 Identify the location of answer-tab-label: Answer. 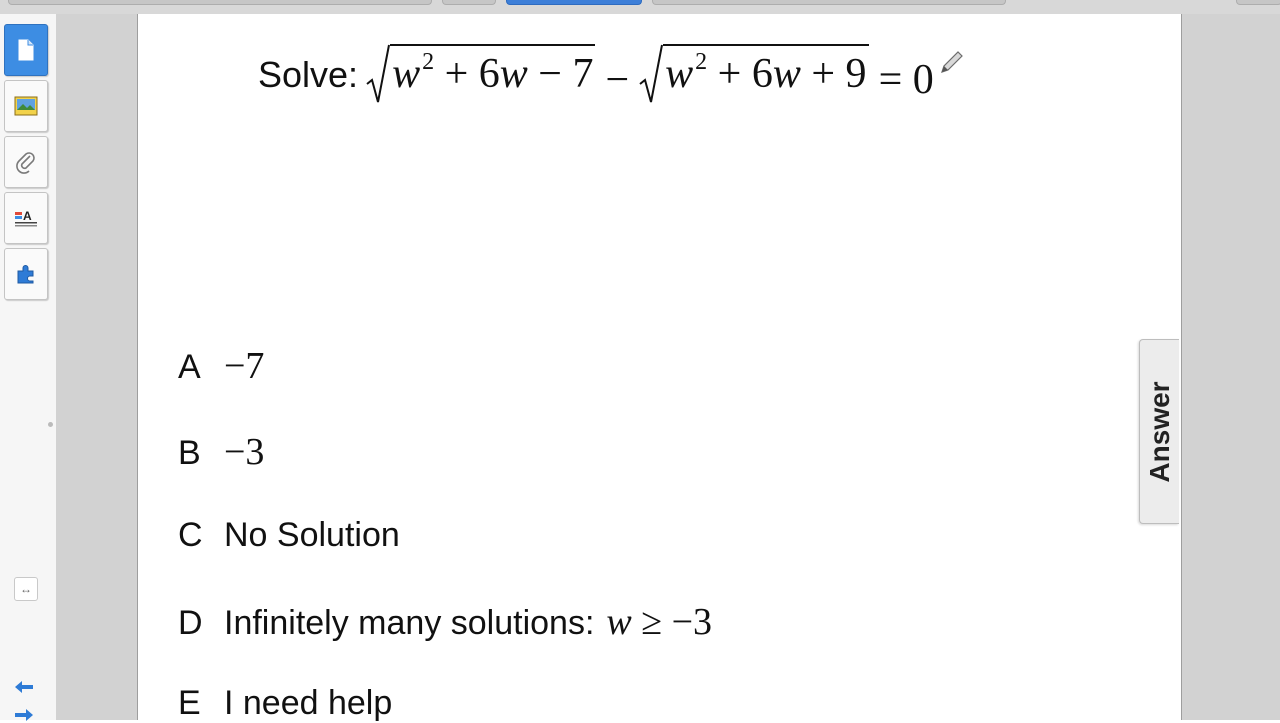
(1159, 431).